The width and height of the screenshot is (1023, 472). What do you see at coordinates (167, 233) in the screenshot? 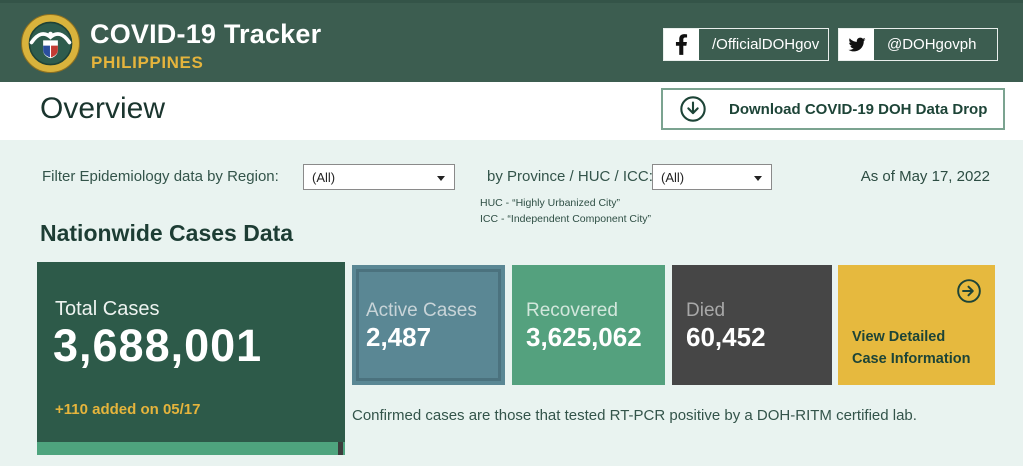
I see `section-title: Nationwide Cases Data` at bounding box center [167, 233].